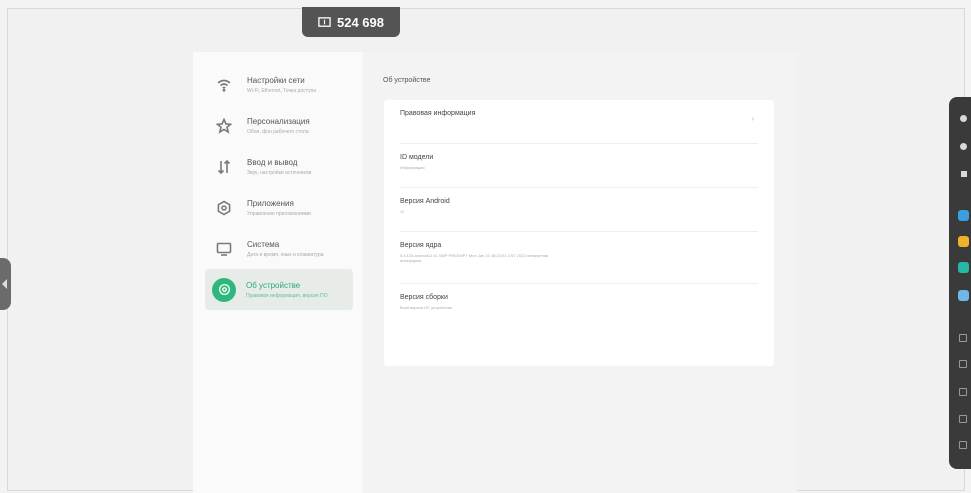 Image resolution: width=971 pixels, height=493 pixels. I want to click on sidebar-item-title: Приложения, so click(270, 203).